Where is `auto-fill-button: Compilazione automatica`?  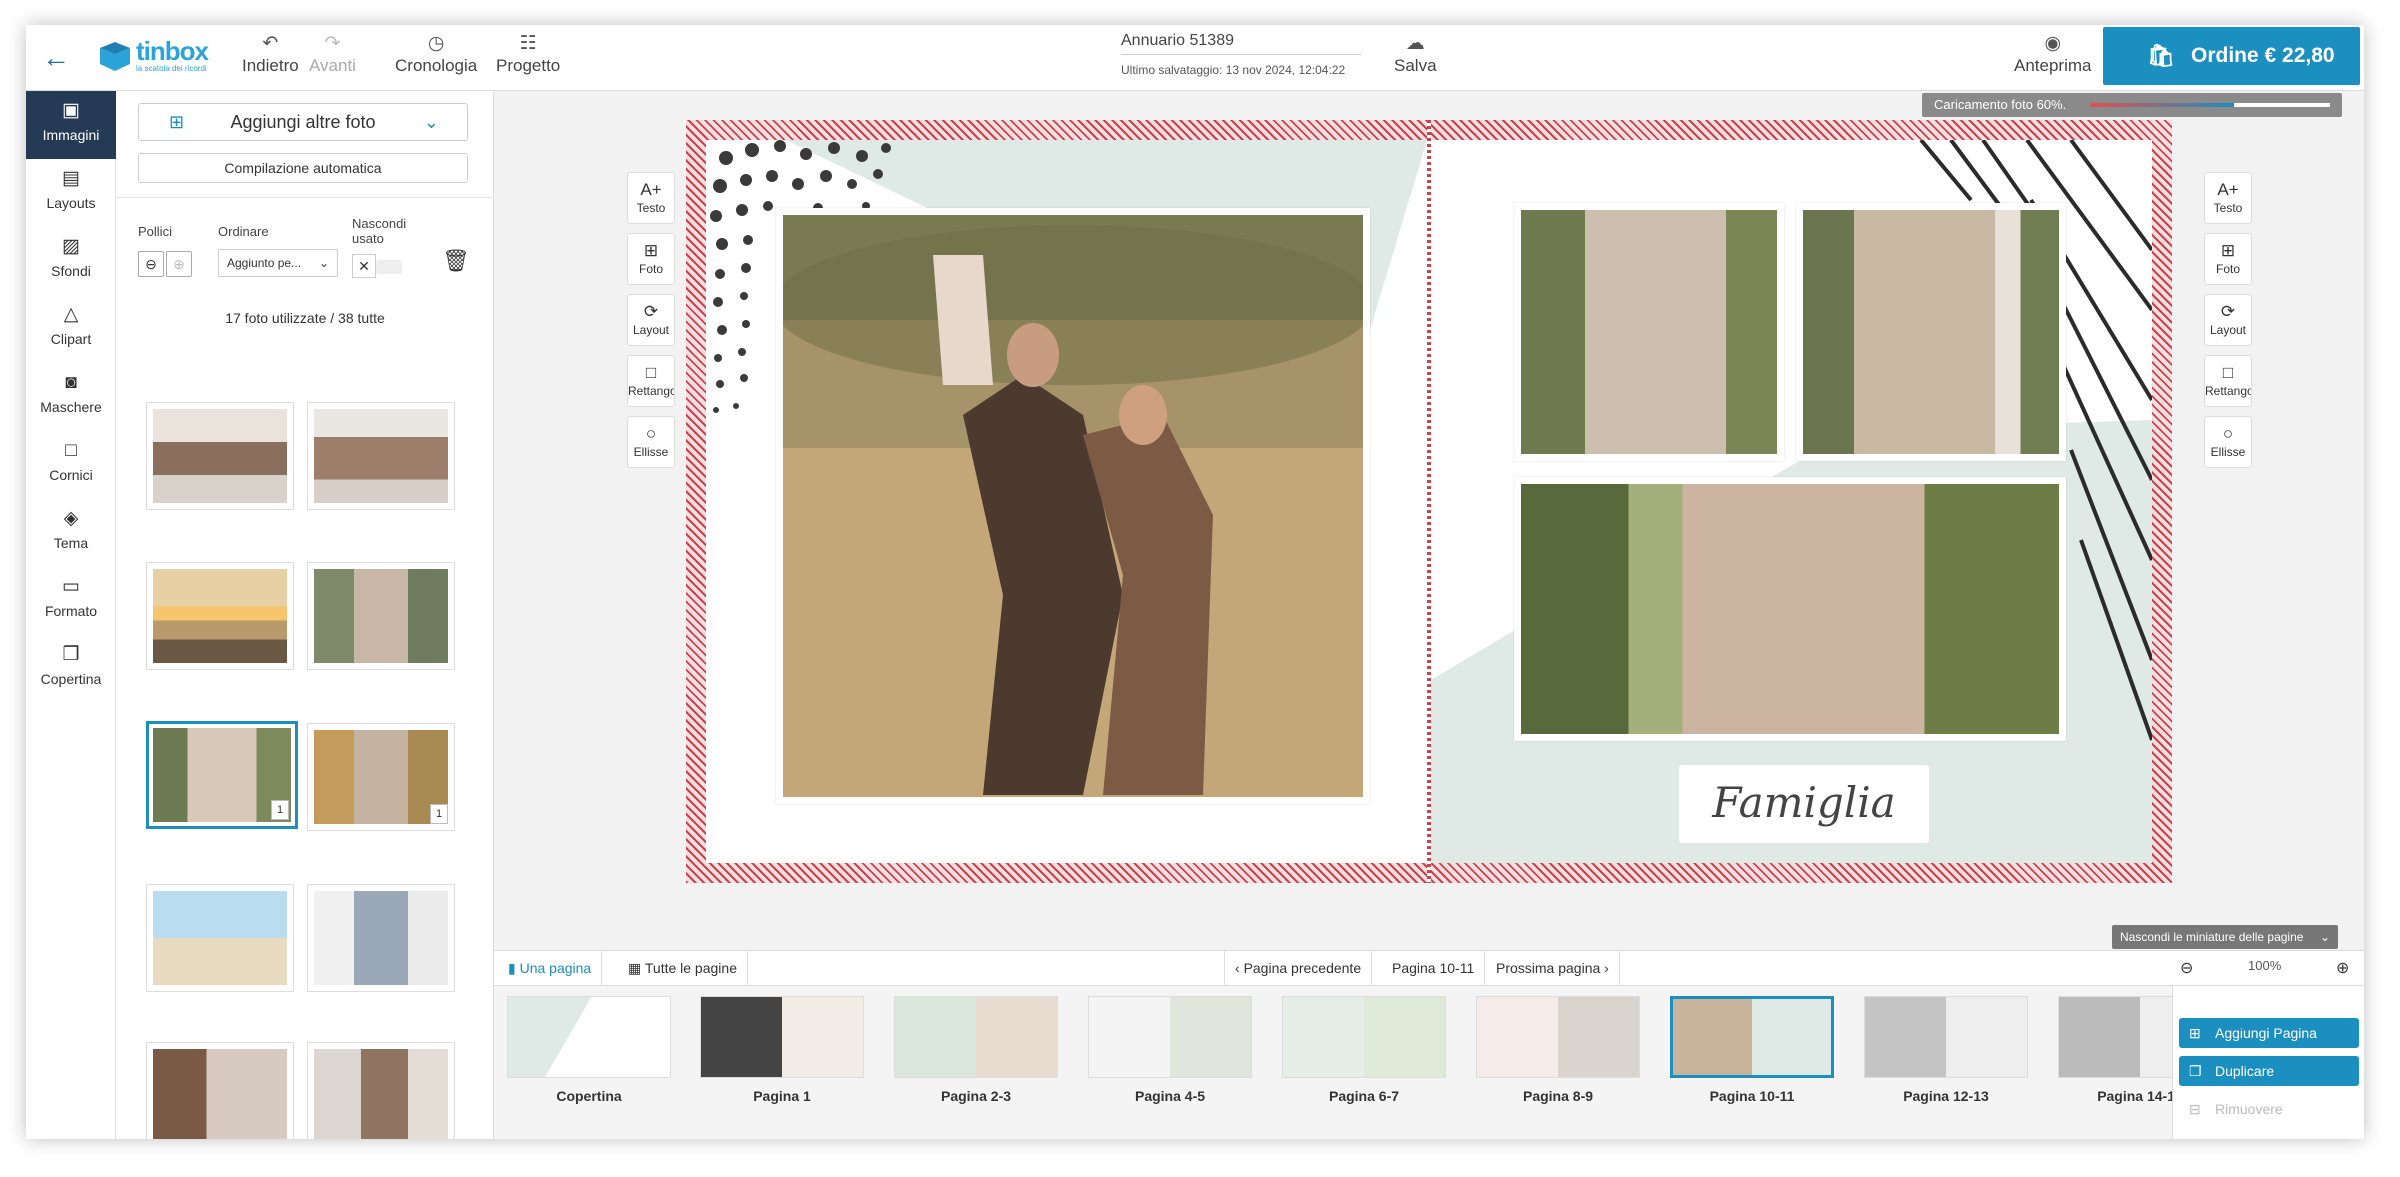
auto-fill-button: Compilazione automatica is located at coordinates (303, 168).